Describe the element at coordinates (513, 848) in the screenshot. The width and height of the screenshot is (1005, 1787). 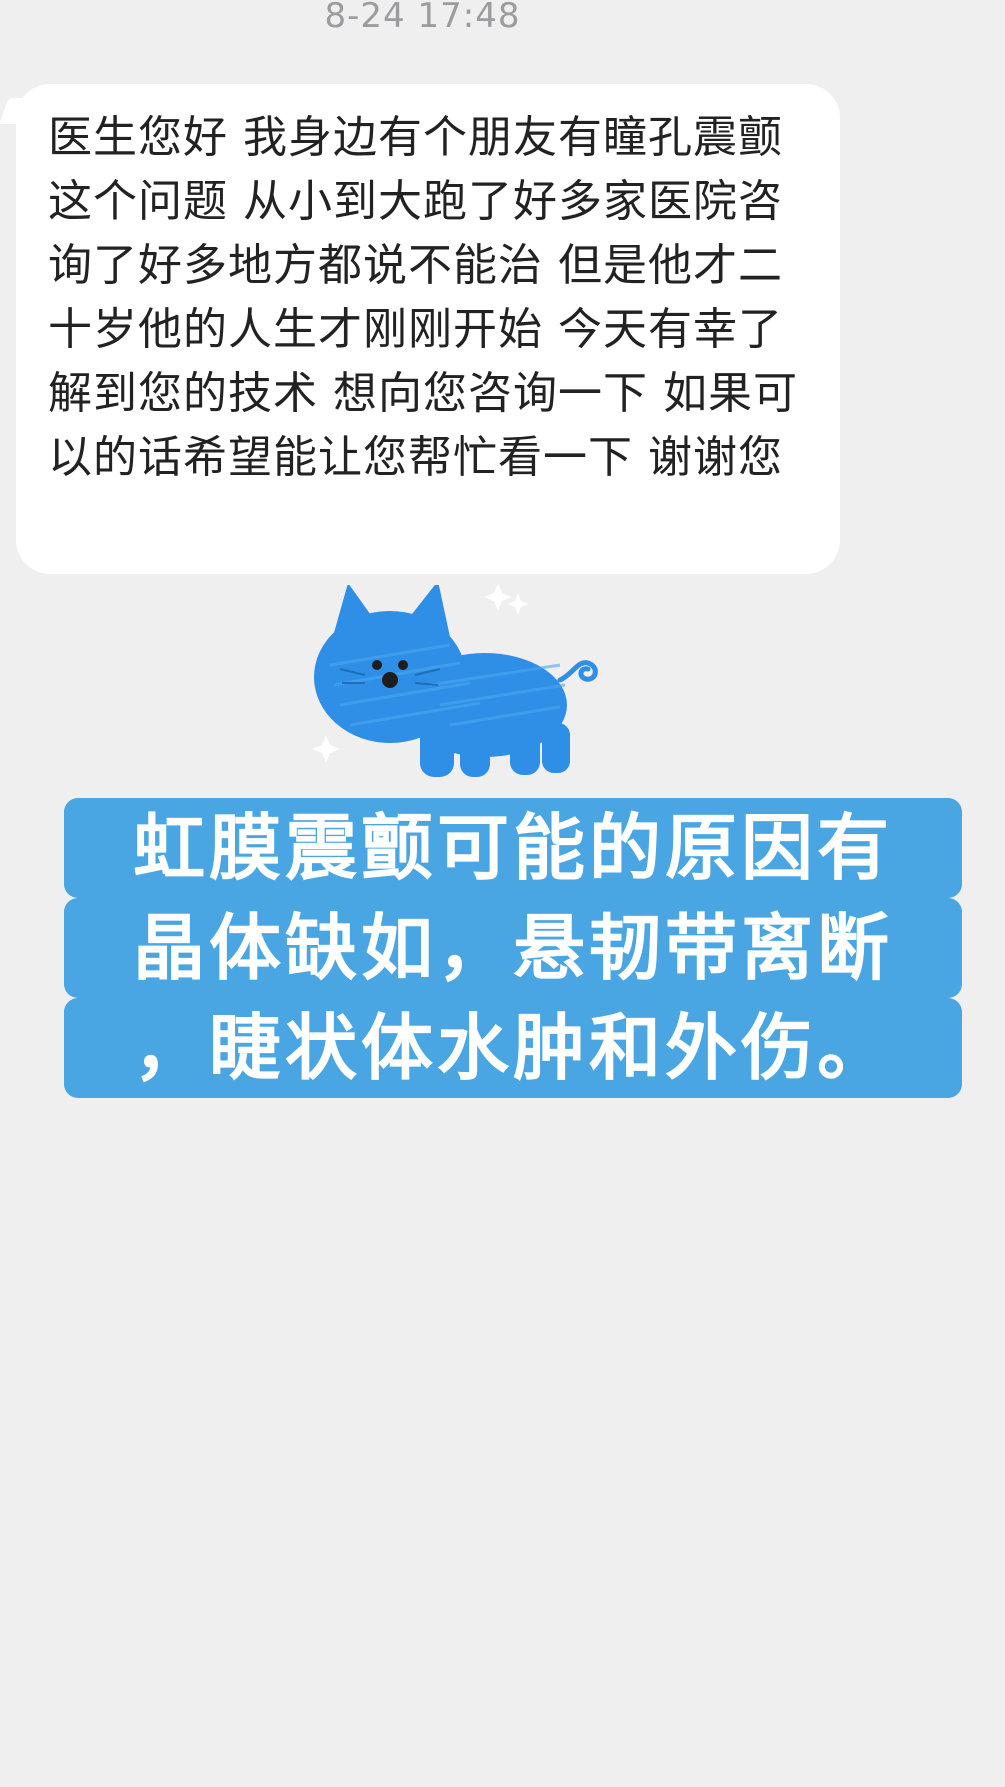
I see `caption-line: 虹膜震颤可能的原因有` at that location.